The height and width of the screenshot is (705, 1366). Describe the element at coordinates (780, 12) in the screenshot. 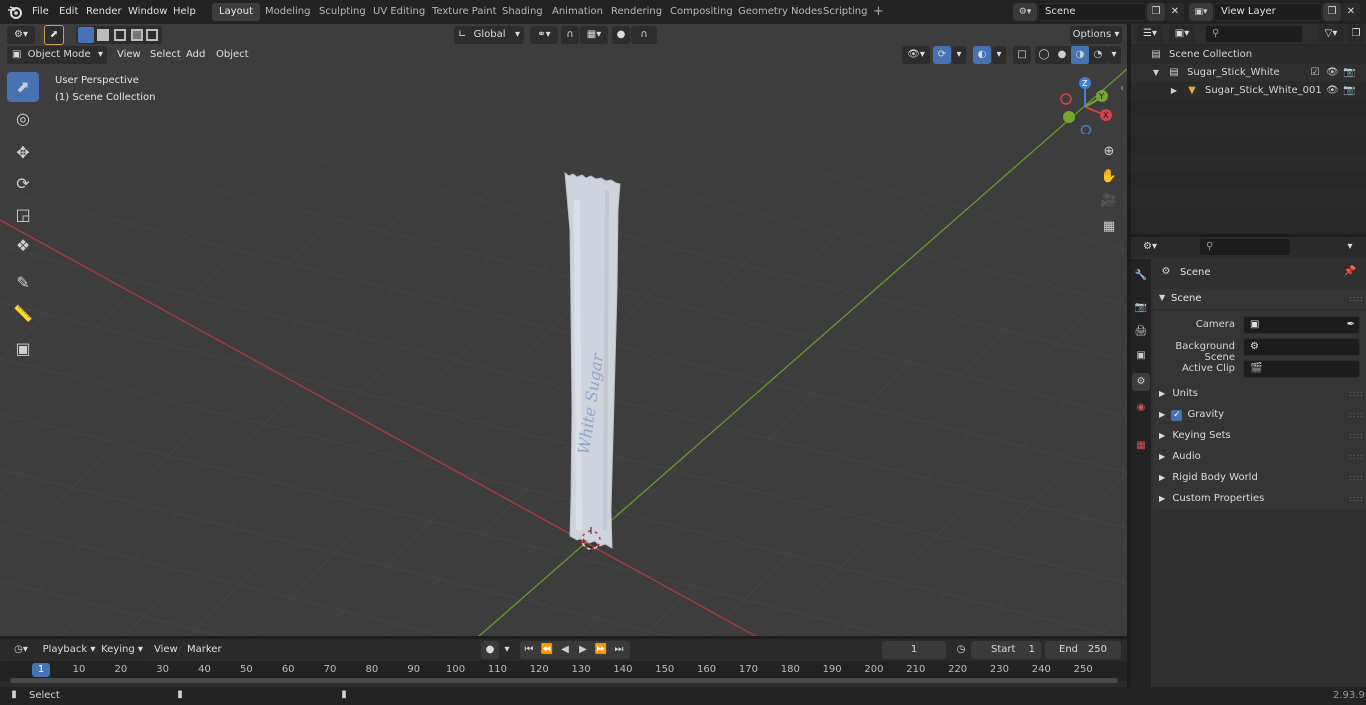

I see `tab-geometry-nodes: Geometry Nodes` at that location.